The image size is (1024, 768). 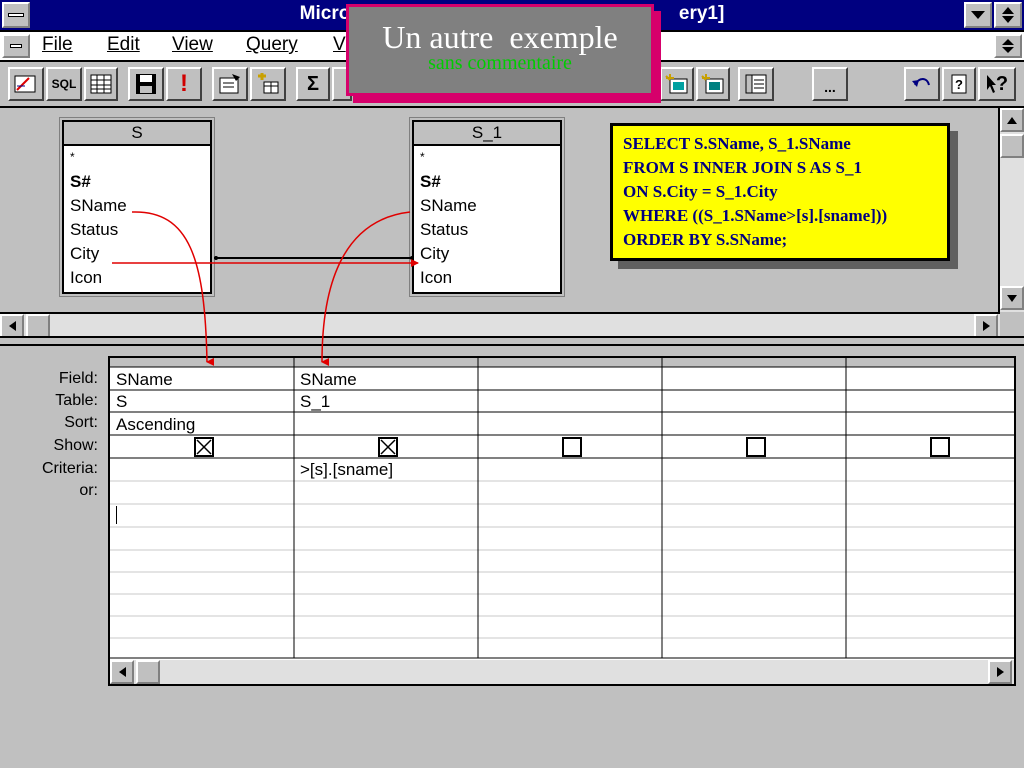 I want to click on grid-table-cell: S_1, so click(x=313, y=402).